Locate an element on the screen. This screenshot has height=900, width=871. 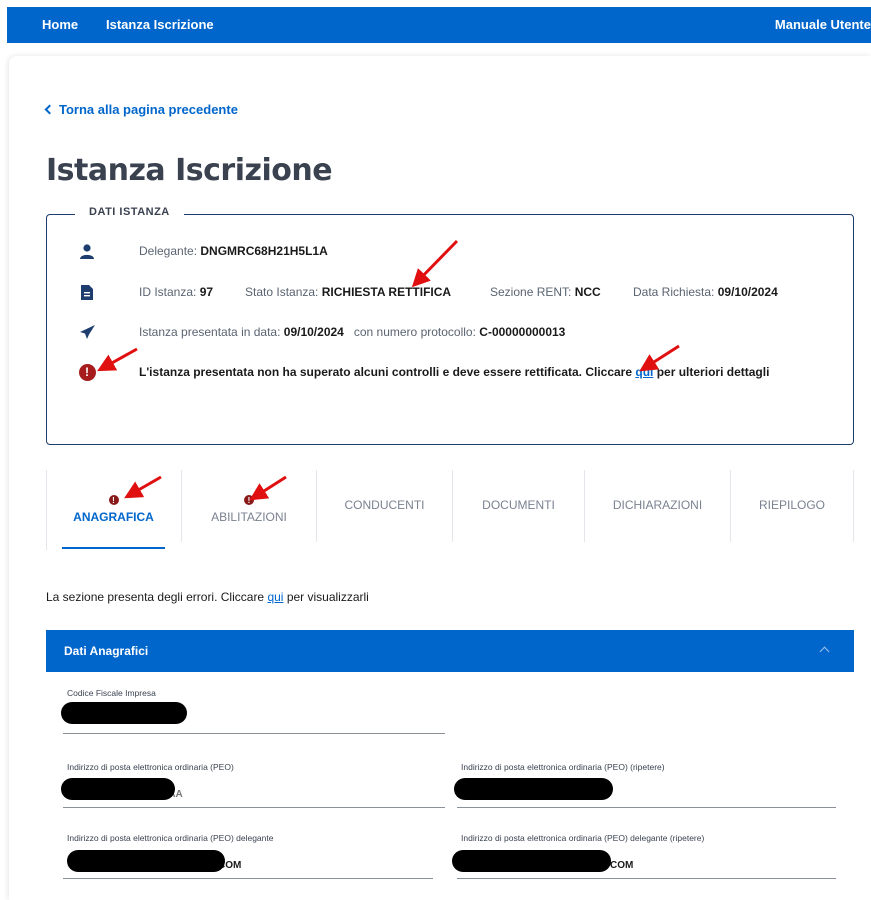
peo-delegante-repeat-value-tail: COM is located at coordinates (622, 865).